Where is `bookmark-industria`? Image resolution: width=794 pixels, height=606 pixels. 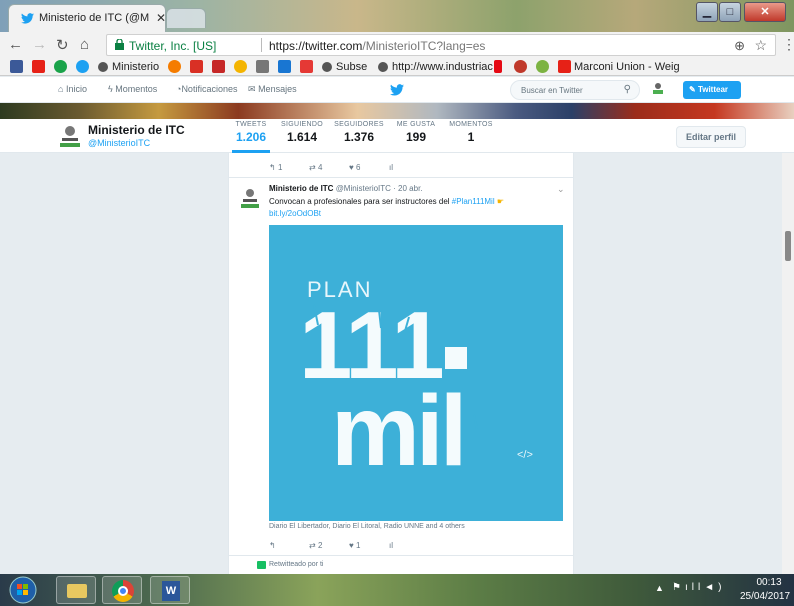 bookmark-industria is located at coordinates (383, 67).